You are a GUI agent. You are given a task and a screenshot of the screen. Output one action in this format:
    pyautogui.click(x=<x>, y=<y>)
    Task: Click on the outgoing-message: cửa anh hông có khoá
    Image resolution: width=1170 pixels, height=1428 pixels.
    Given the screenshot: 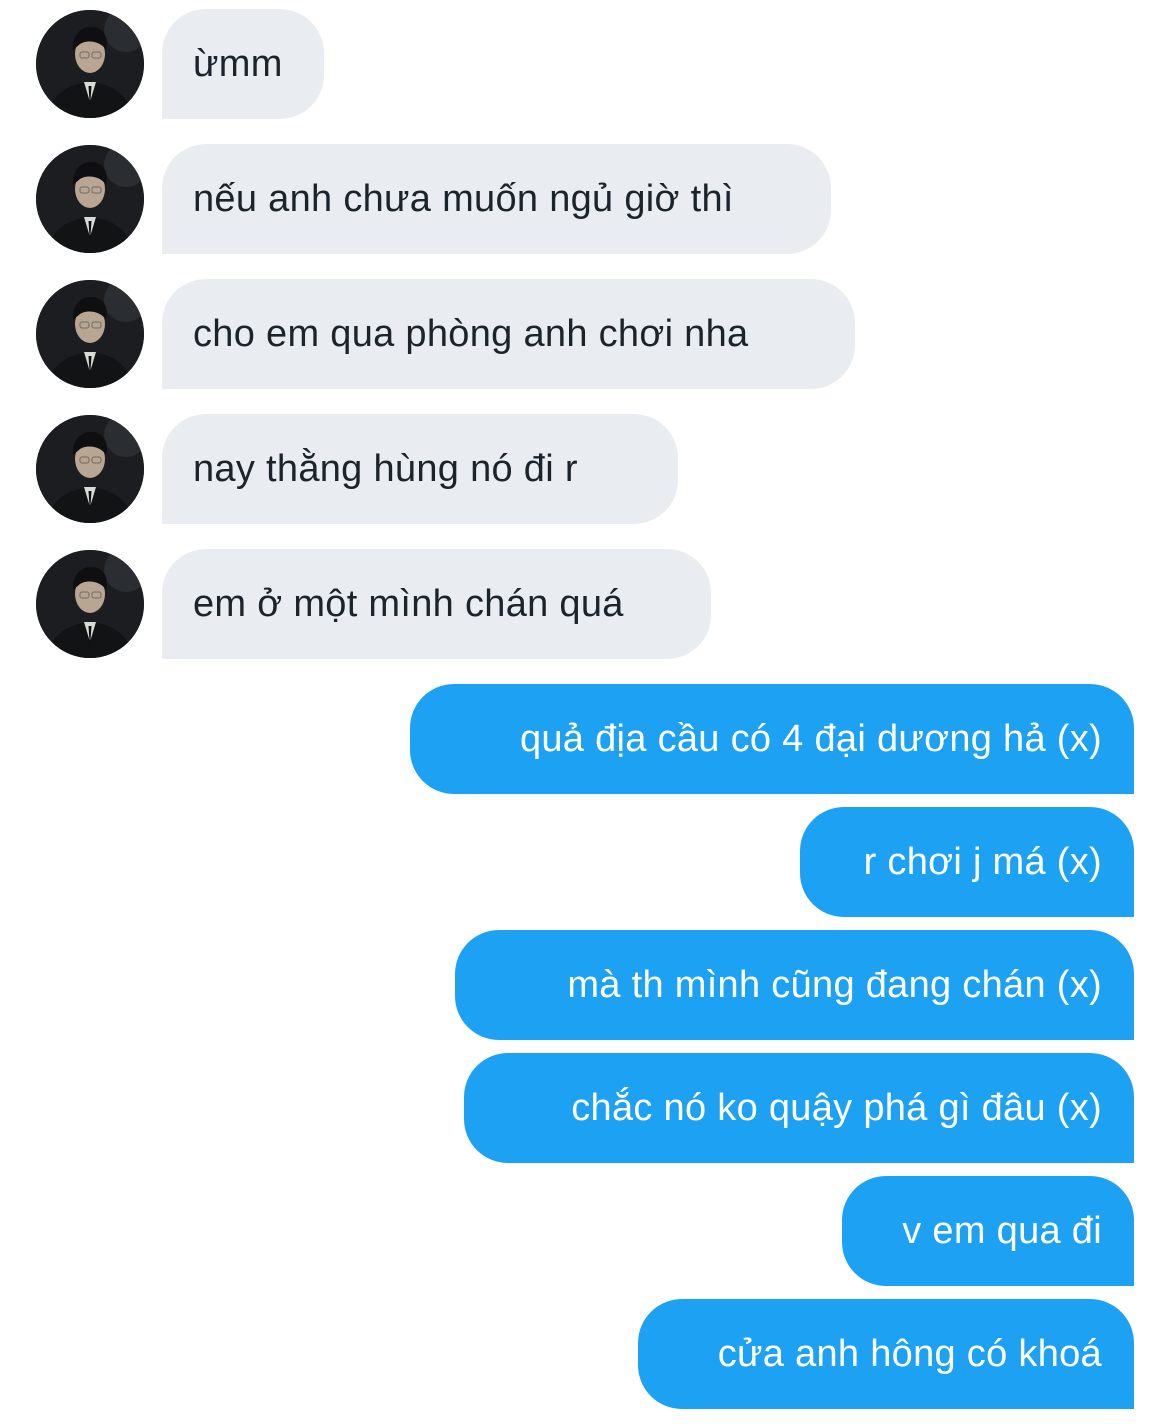 What is the action you would take?
    pyautogui.click(x=886, y=1354)
    